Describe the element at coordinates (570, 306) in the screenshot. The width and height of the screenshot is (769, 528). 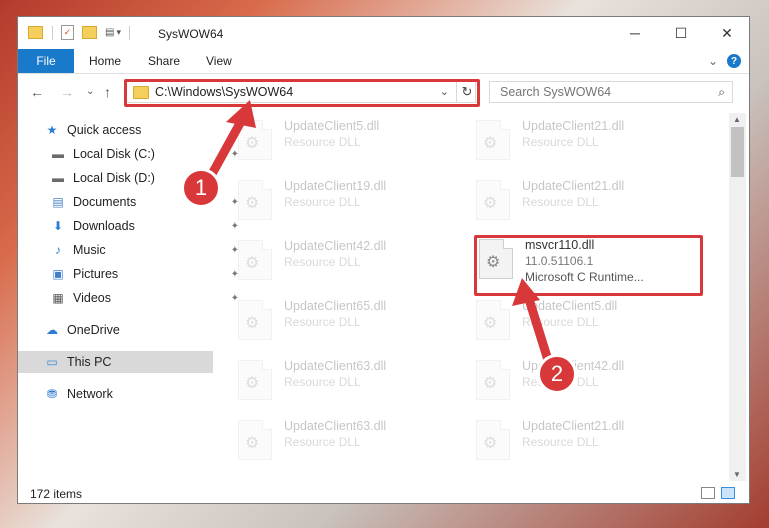
I see `file-name: UpdateClient5.dll` at that location.